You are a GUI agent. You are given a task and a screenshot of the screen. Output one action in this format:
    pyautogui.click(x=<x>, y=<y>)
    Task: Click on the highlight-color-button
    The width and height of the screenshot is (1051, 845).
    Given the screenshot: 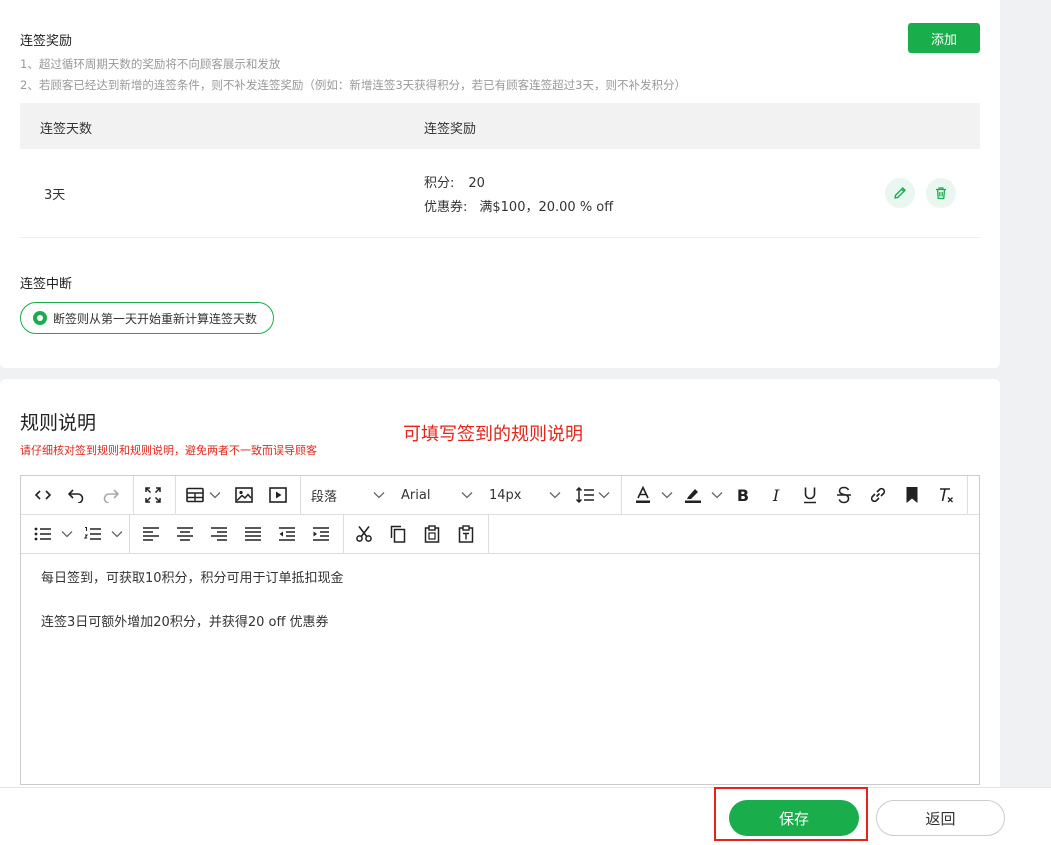 What is the action you would take?
    pyautogui.click(x=693, y=495)
    